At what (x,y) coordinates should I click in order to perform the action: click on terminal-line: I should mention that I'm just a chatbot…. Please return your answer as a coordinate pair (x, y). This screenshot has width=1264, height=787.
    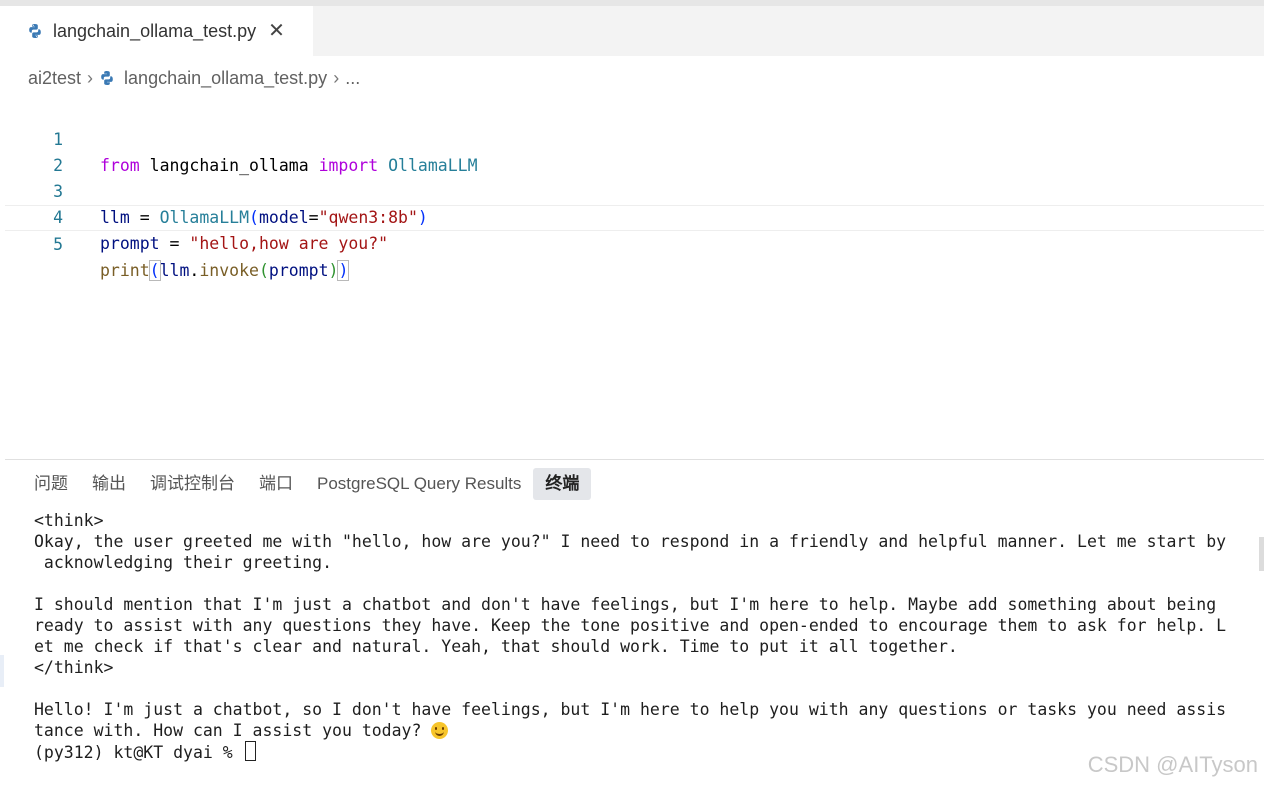
    Looking at the image, I should click on (625, 604).